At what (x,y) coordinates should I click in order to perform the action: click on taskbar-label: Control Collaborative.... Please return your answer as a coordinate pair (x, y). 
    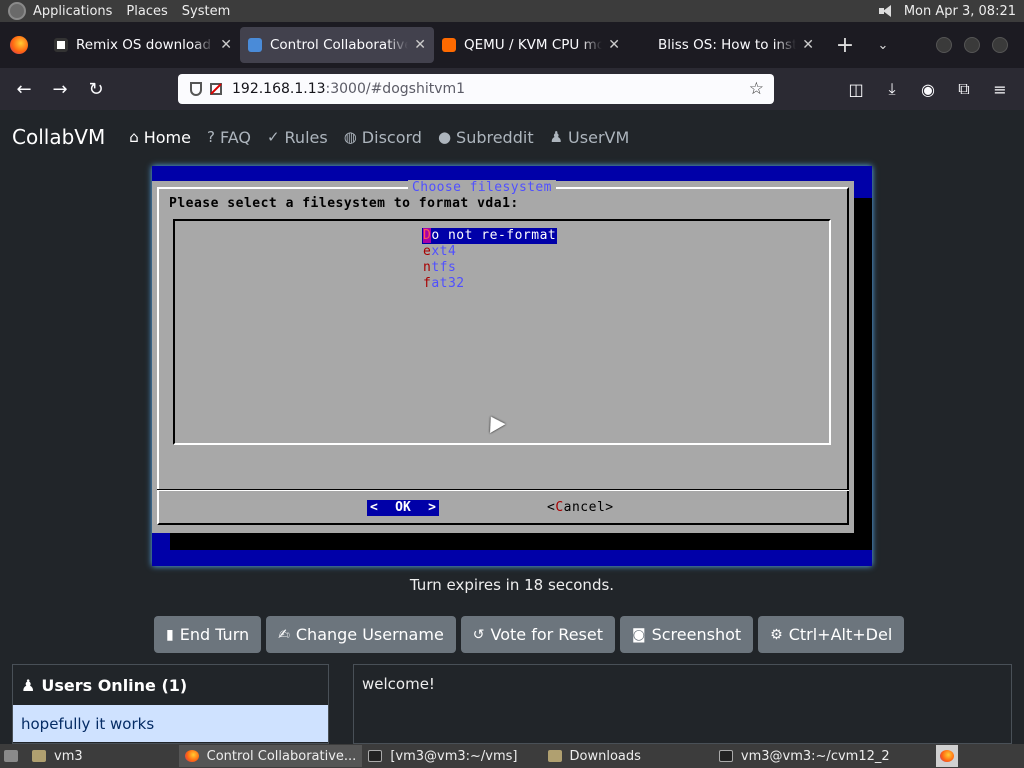
    Looking at the image, I should click on (281, 756).